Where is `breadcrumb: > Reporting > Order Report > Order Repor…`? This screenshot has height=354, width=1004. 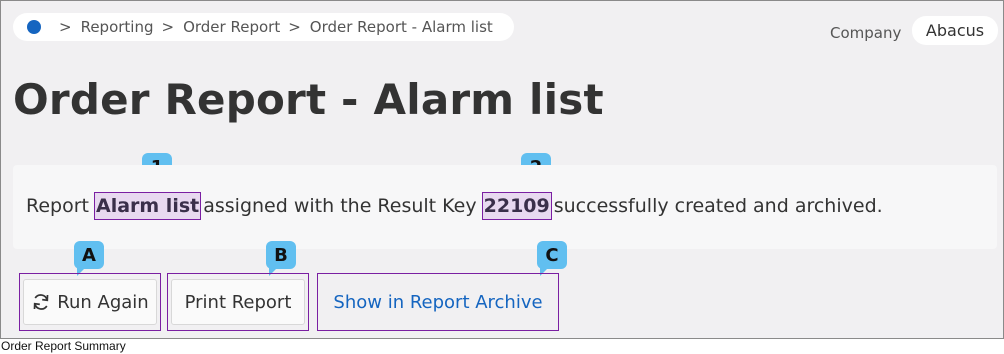 breadcrumb: > Reporting > Order Report > Order Repor… is located at coordinates (263, 27).